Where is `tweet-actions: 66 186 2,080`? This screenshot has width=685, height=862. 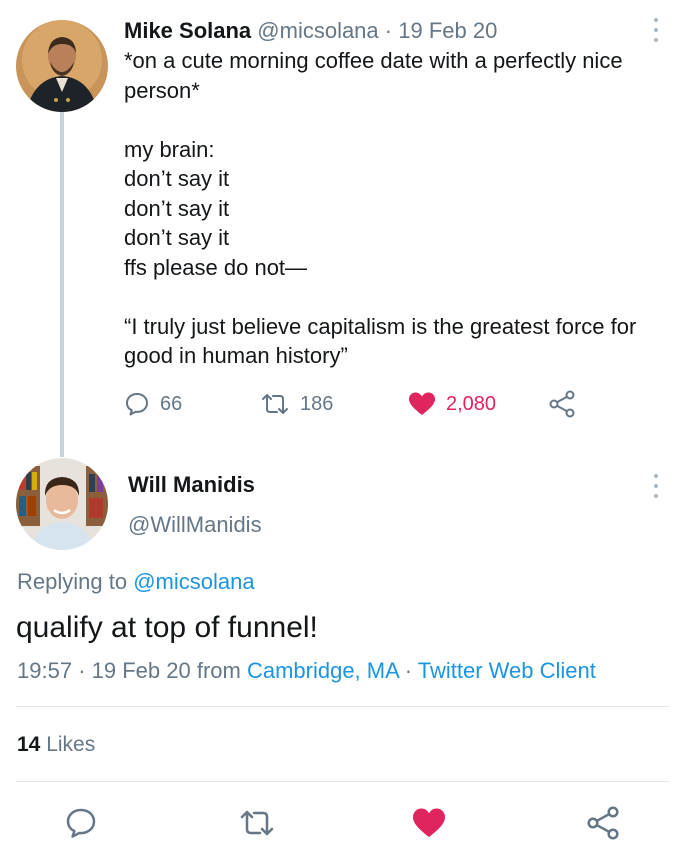
tweet-actions: 66 186 2,080 is located at coordinates (354, 404).